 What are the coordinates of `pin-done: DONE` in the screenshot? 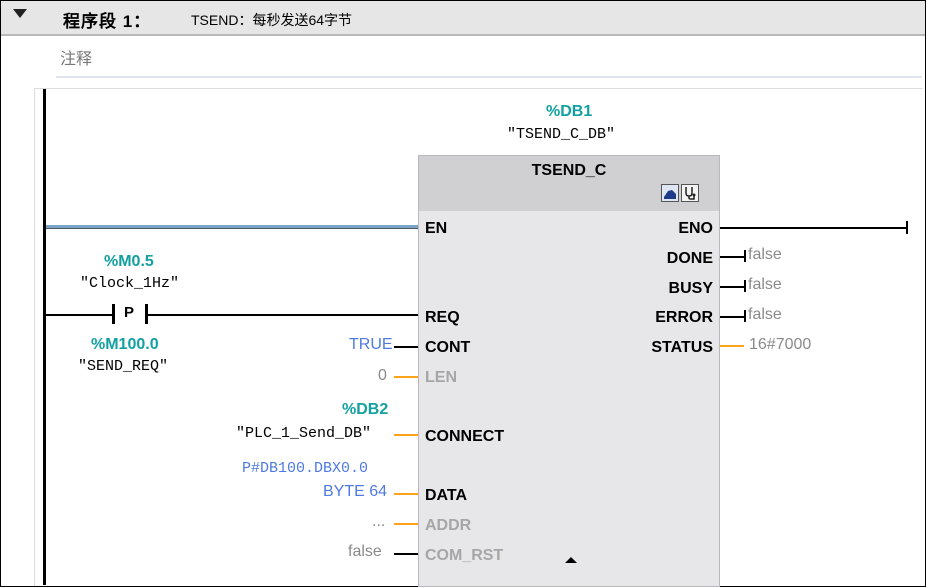 It's located at (689, 258).